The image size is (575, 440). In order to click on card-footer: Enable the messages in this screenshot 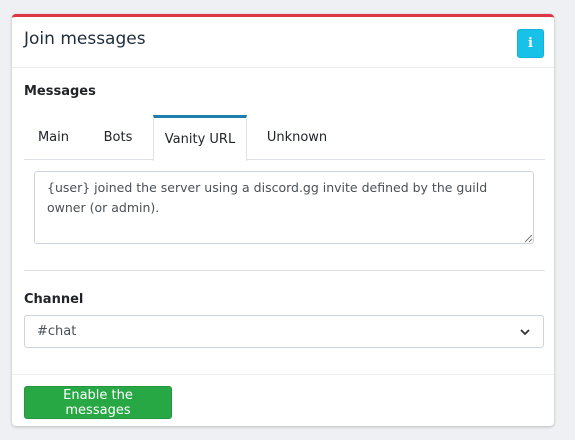, I will do `click(283, 401)`.